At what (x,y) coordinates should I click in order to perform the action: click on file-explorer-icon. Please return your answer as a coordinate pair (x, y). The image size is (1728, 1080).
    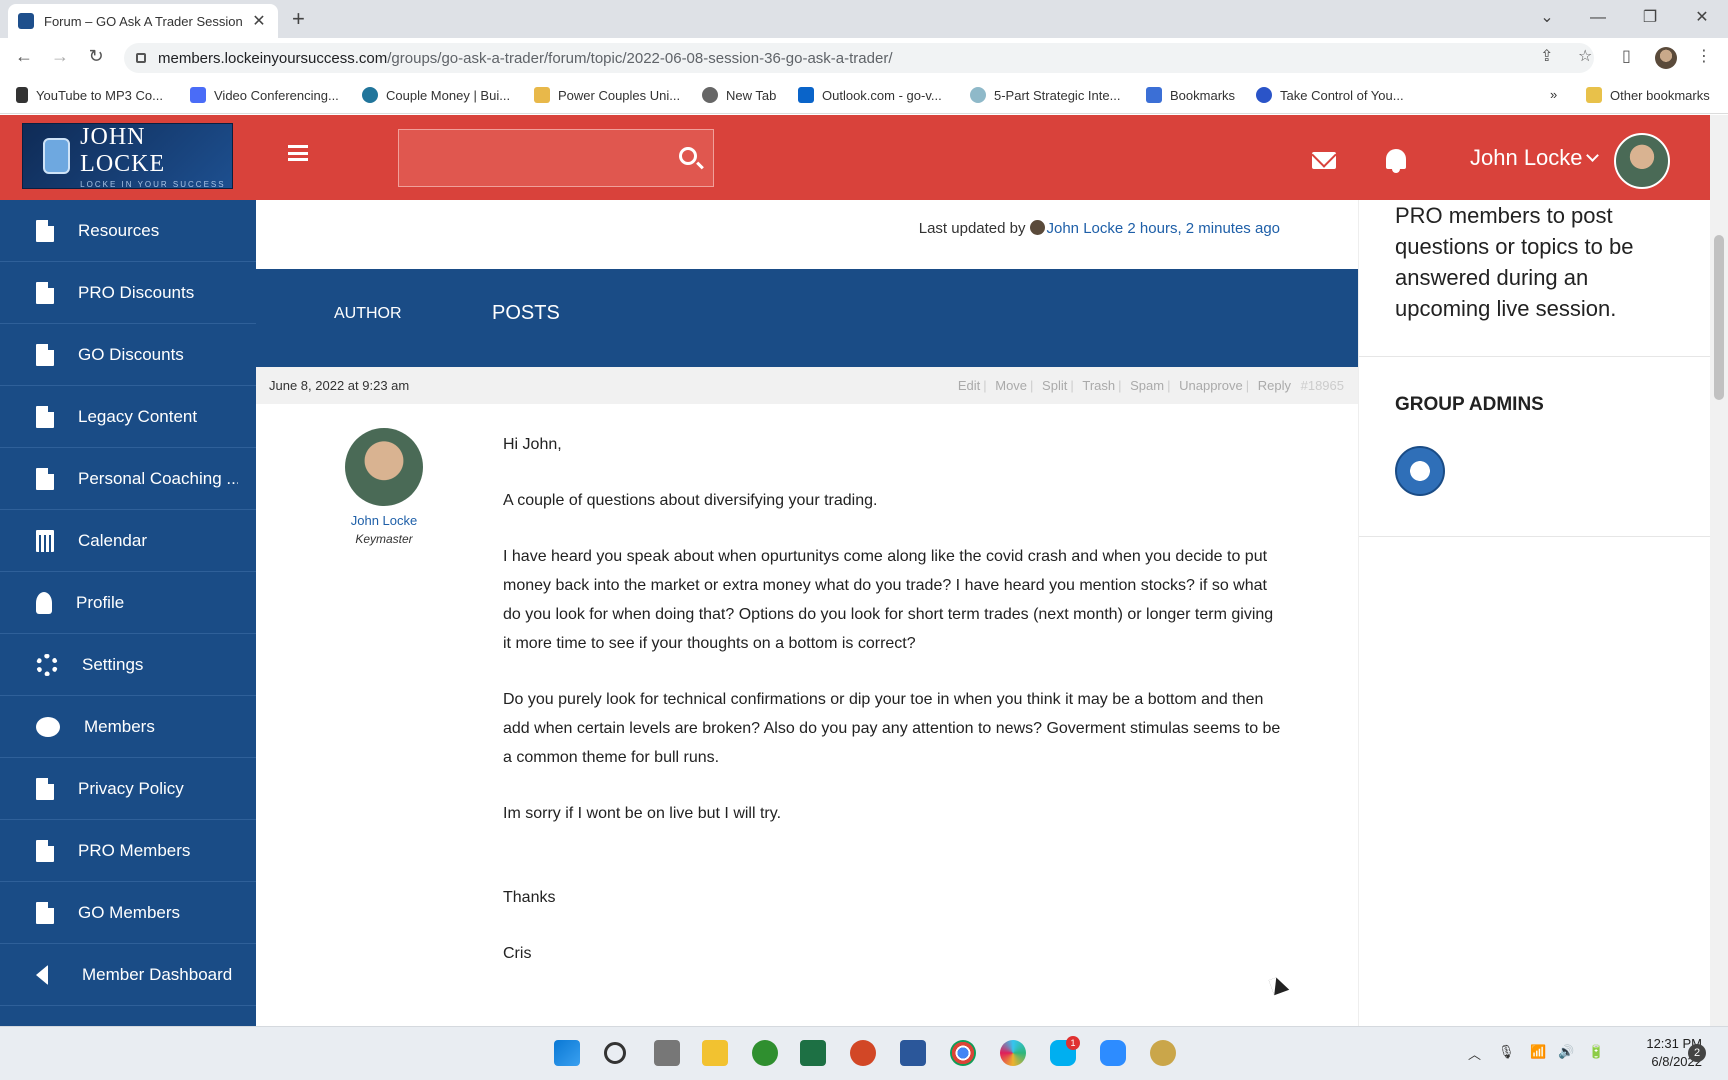
    Looking at the image, I should click on (715, 1053).